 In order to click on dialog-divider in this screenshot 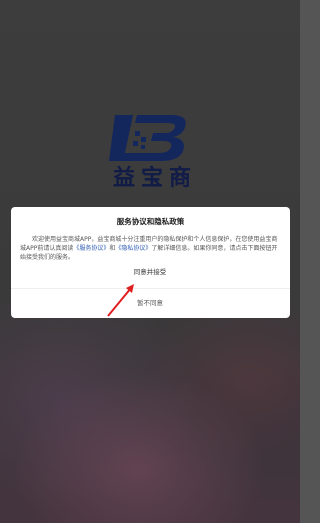, I will do `click(150, 288)`.